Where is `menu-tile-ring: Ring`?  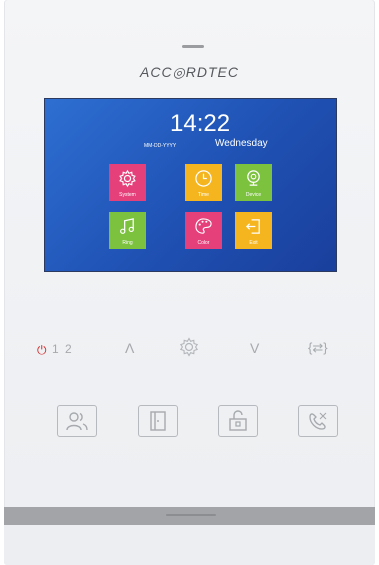
menu-tile-ring: Ring is located at coordinates (127, 230).